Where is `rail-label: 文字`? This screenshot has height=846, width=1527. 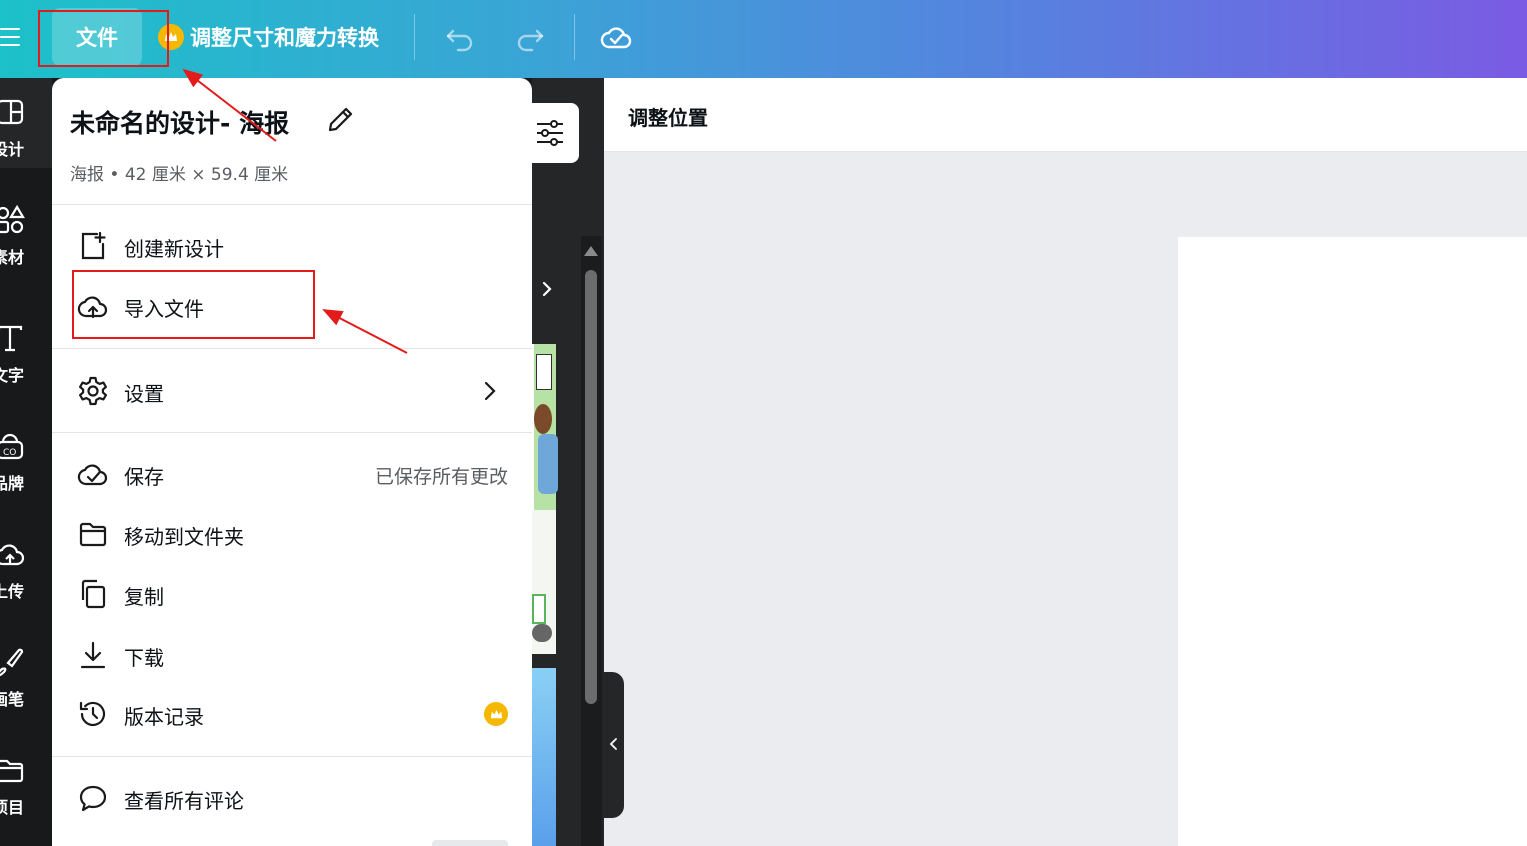 rail-label: 文字 is located at coordinates (12, 375).